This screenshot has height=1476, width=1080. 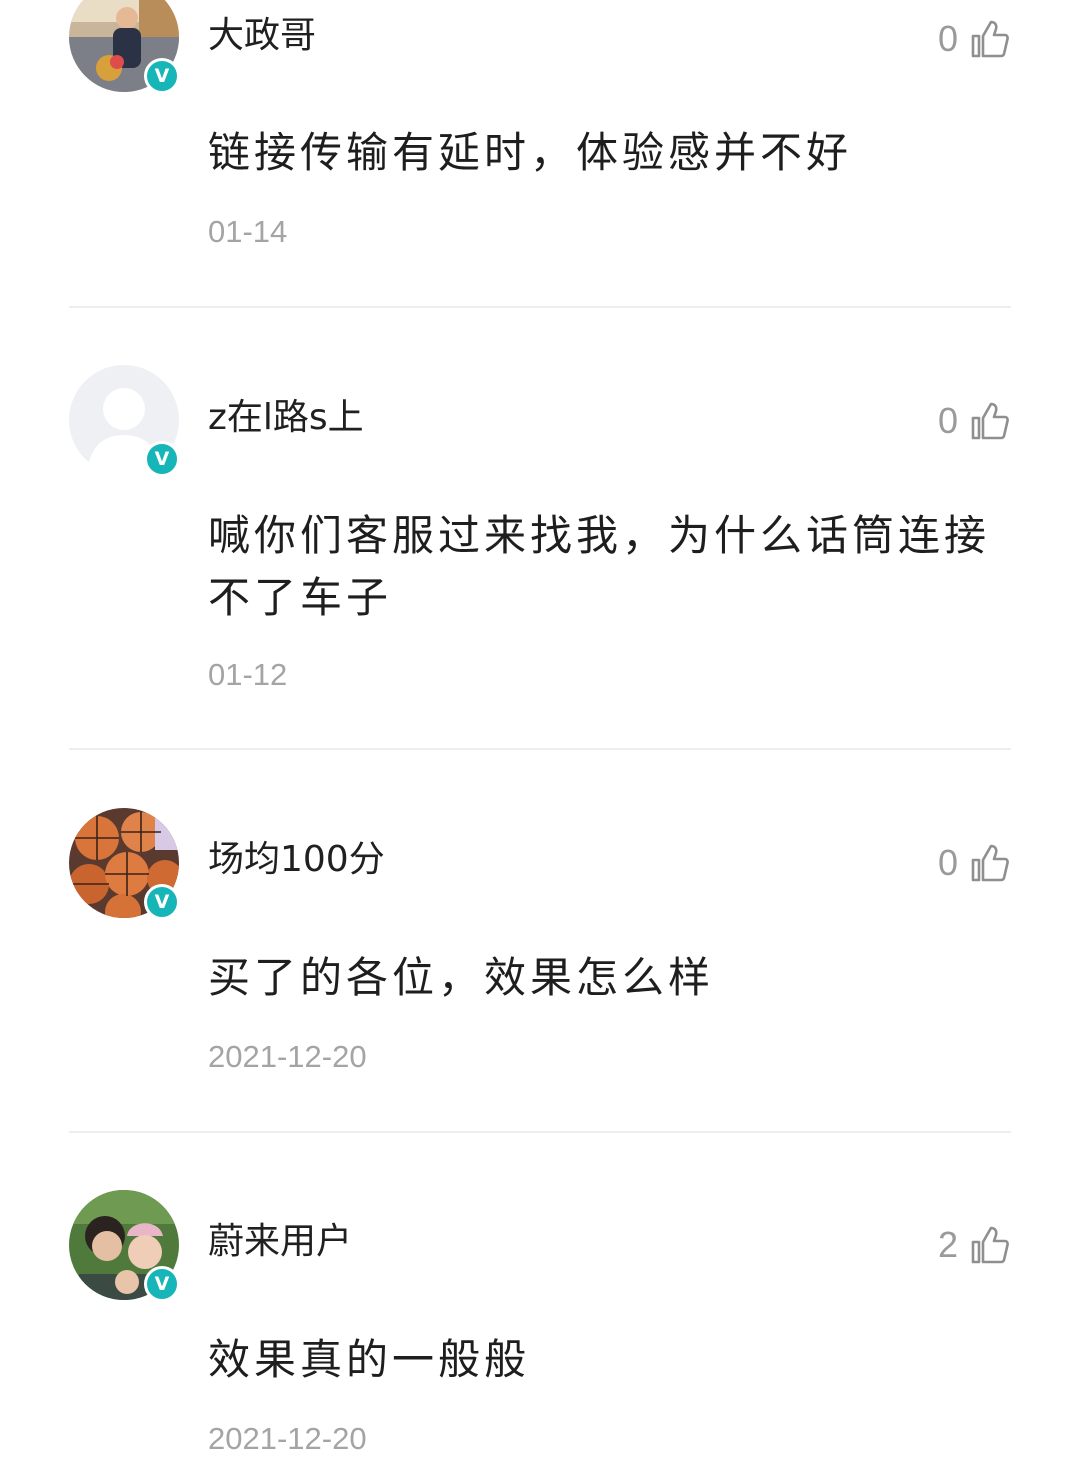 I want to click on comment-username: 大政哥, so click(x=262, y=36).